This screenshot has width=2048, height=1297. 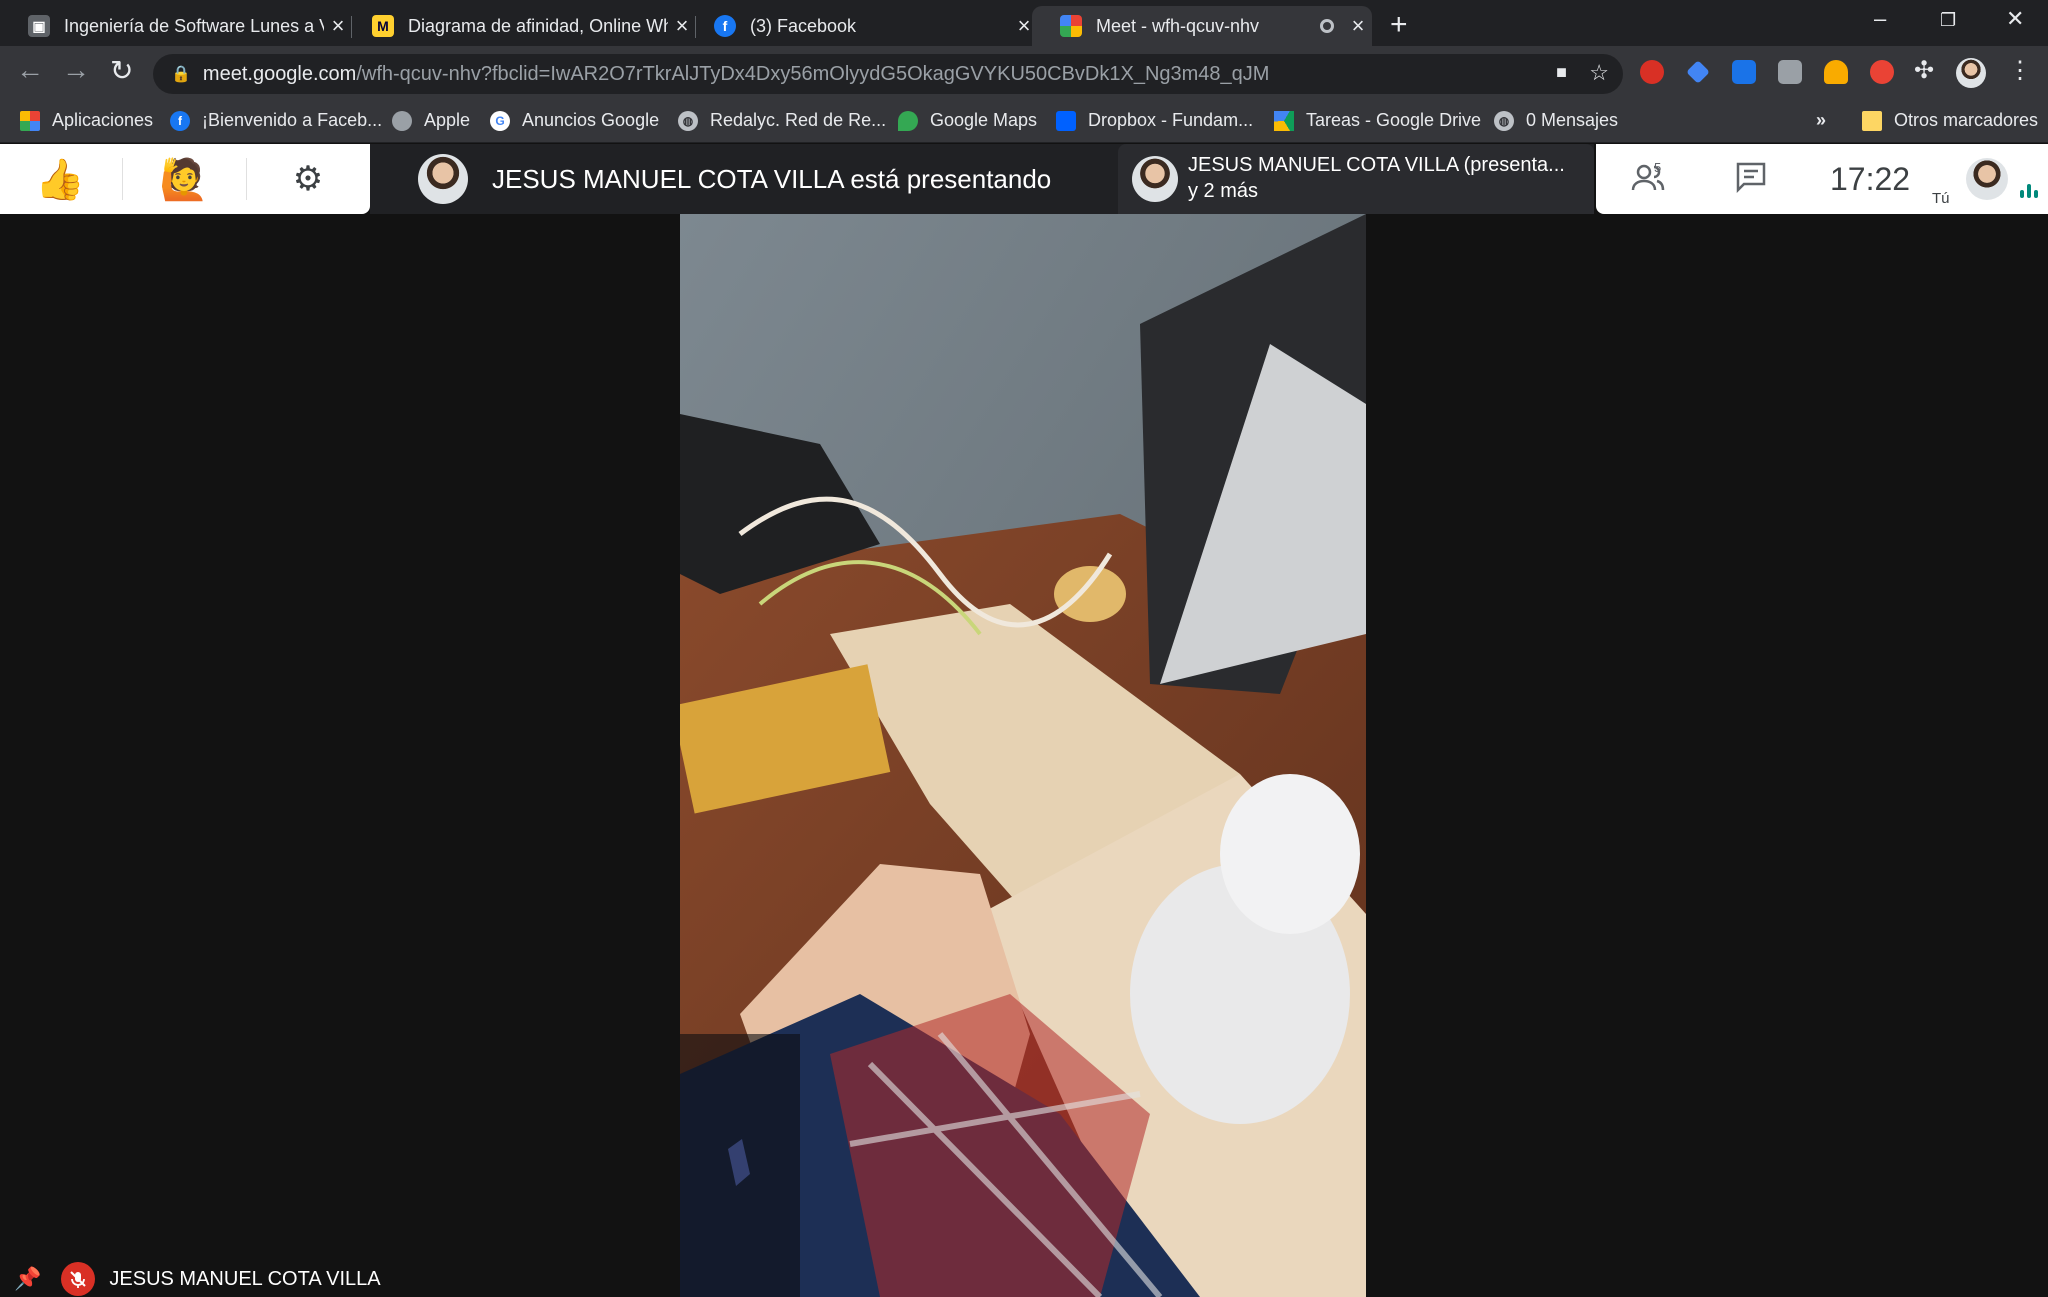 I want to click on presenting-text: JESUS MANUEL COTA VILLA está presentando, so click(x=772, y=179).